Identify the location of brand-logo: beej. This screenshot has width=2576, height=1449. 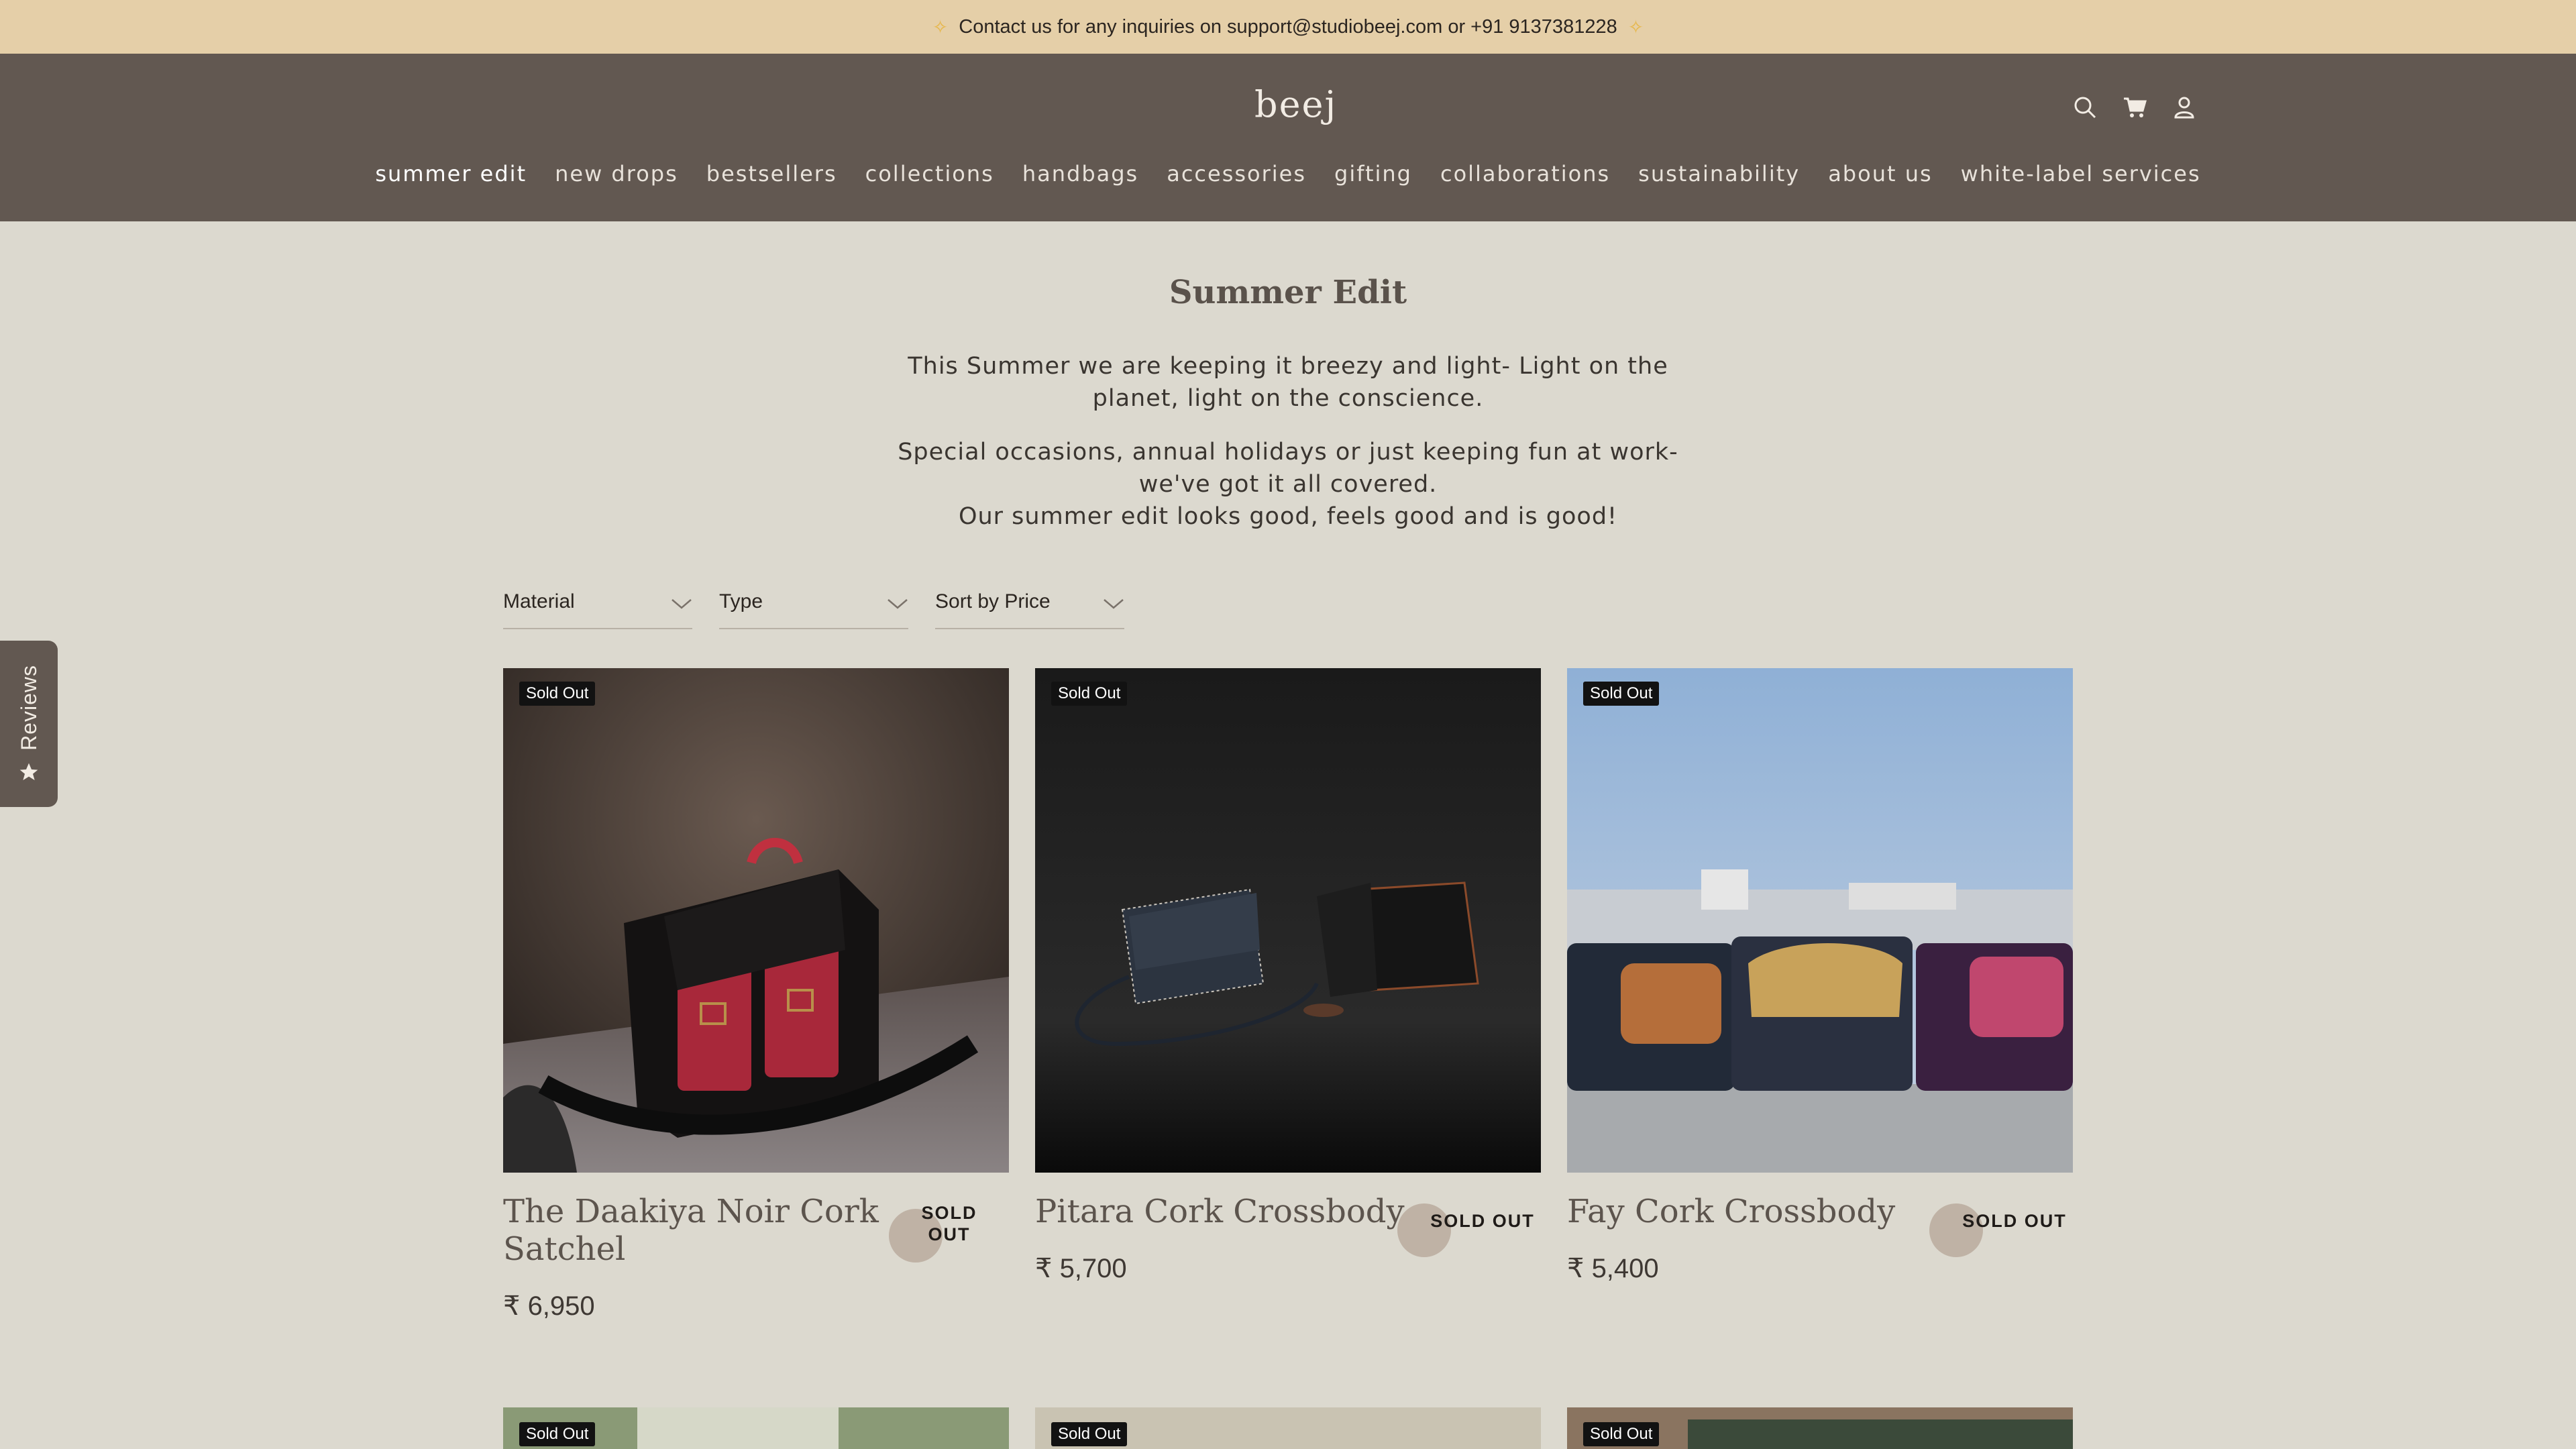
(1295, 106).